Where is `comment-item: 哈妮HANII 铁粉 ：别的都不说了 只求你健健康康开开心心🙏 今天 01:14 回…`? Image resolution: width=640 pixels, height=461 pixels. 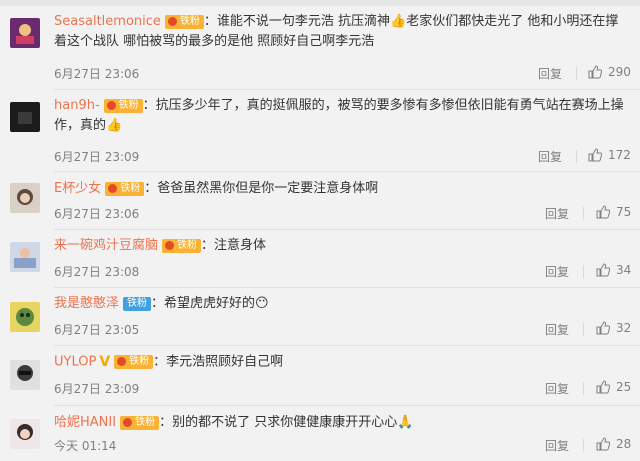 comment-item: 哈妮HANII 铁粉 ：别的都不说了 只求你健健康康开开心心🙏 今天 01:14 回… is located at coordinates (320, 434).